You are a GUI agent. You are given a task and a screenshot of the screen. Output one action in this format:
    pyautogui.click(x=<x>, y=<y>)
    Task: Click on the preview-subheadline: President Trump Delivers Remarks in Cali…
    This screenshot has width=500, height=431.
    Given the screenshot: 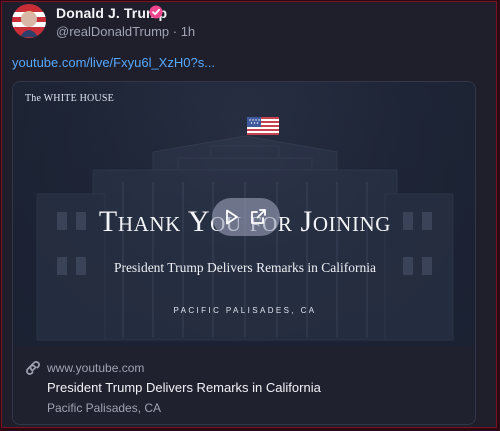 What is the action you would take?
    pyautogui.click(x=245, y=267)
    